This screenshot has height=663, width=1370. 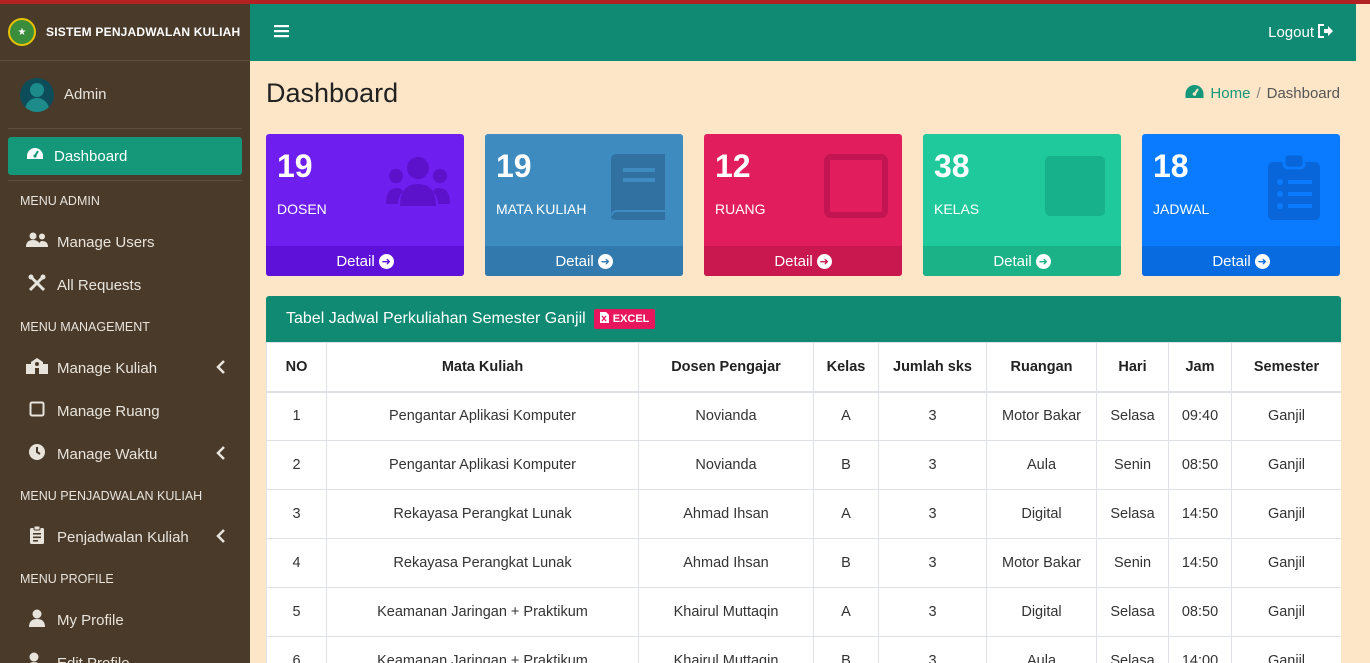 I want to click on export-excel-button: EXCEL, so click(x=624, y=319).